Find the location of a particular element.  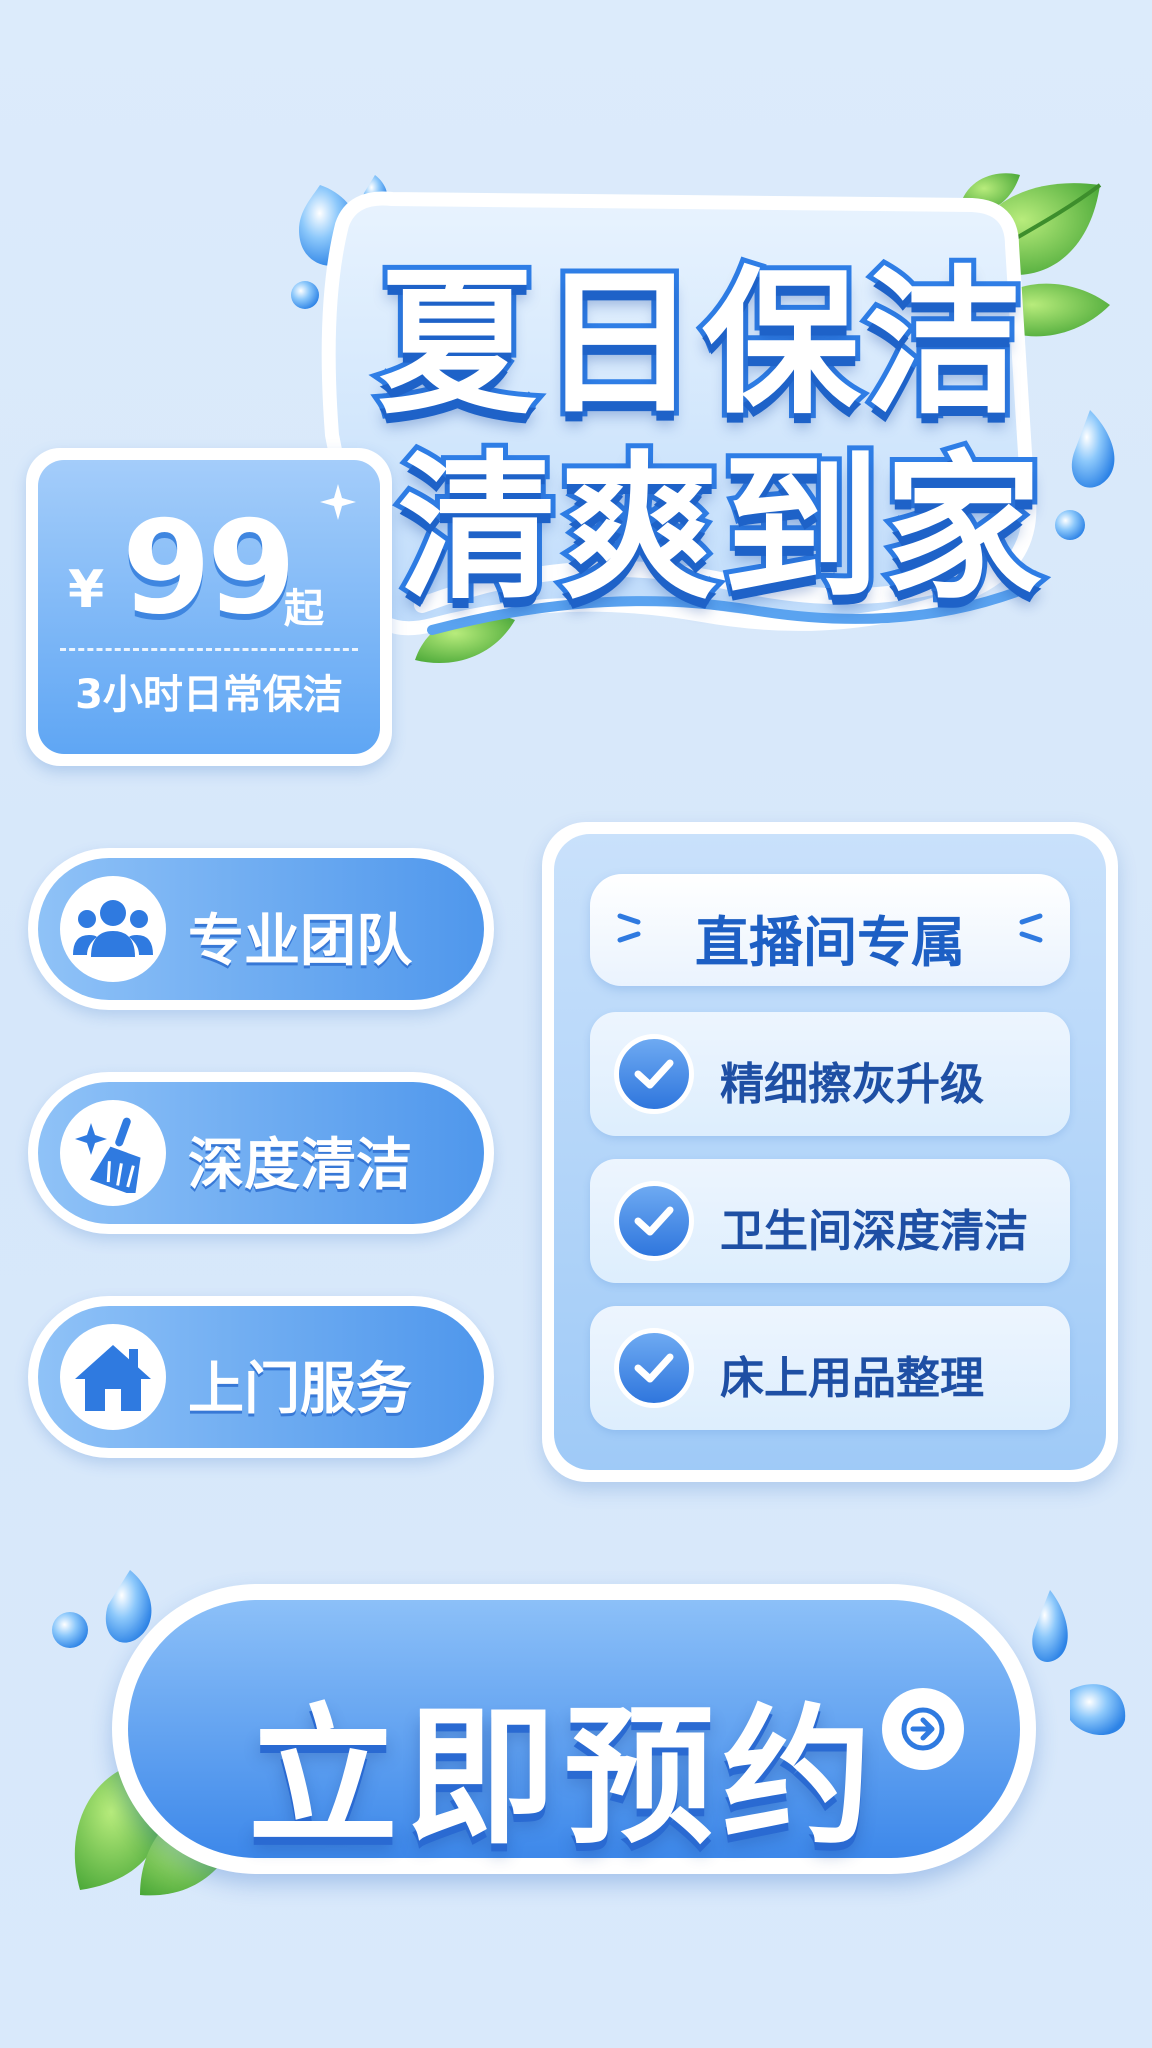

arrow-right-icon is located at coordinates (923, 1729).